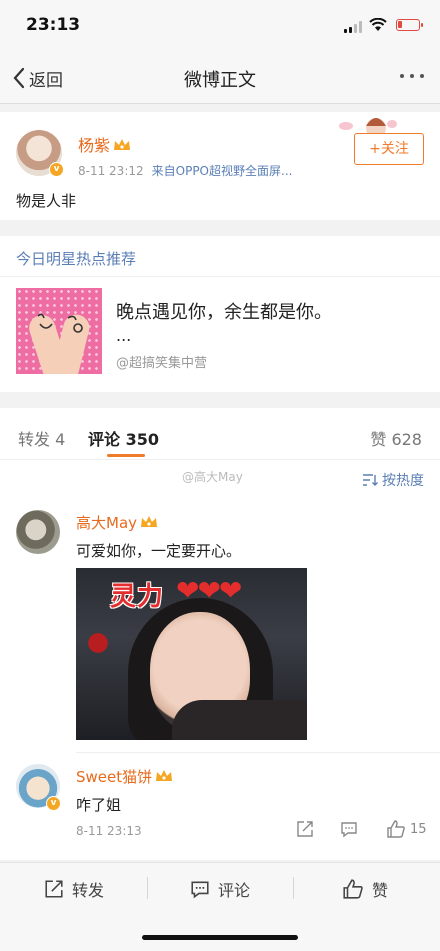 The height and width of the screenshot is (951, 440). What do you see at coordinates (123, 438) in the screenshot?
I see `tab-comment: 评论 350` at bounding box center [123, 438].